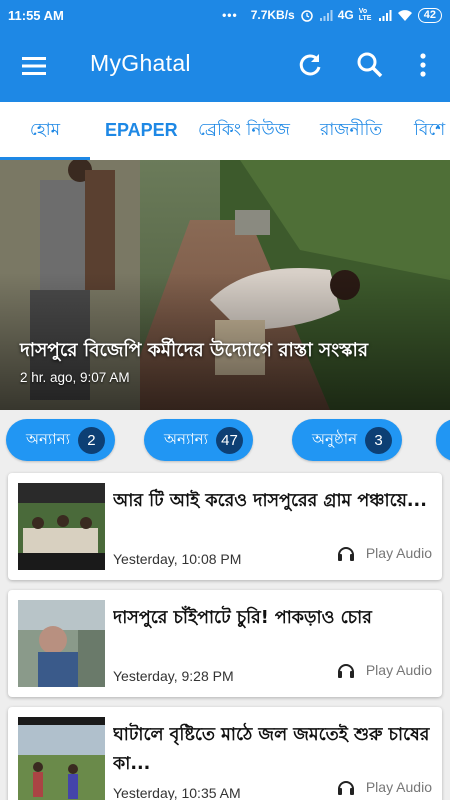 The height and width of the screenshot is (800, 450). What do you see at coordinates (310, 65) in the screenshot?
I see `refresh-icon` at bounding box center [310, 65].